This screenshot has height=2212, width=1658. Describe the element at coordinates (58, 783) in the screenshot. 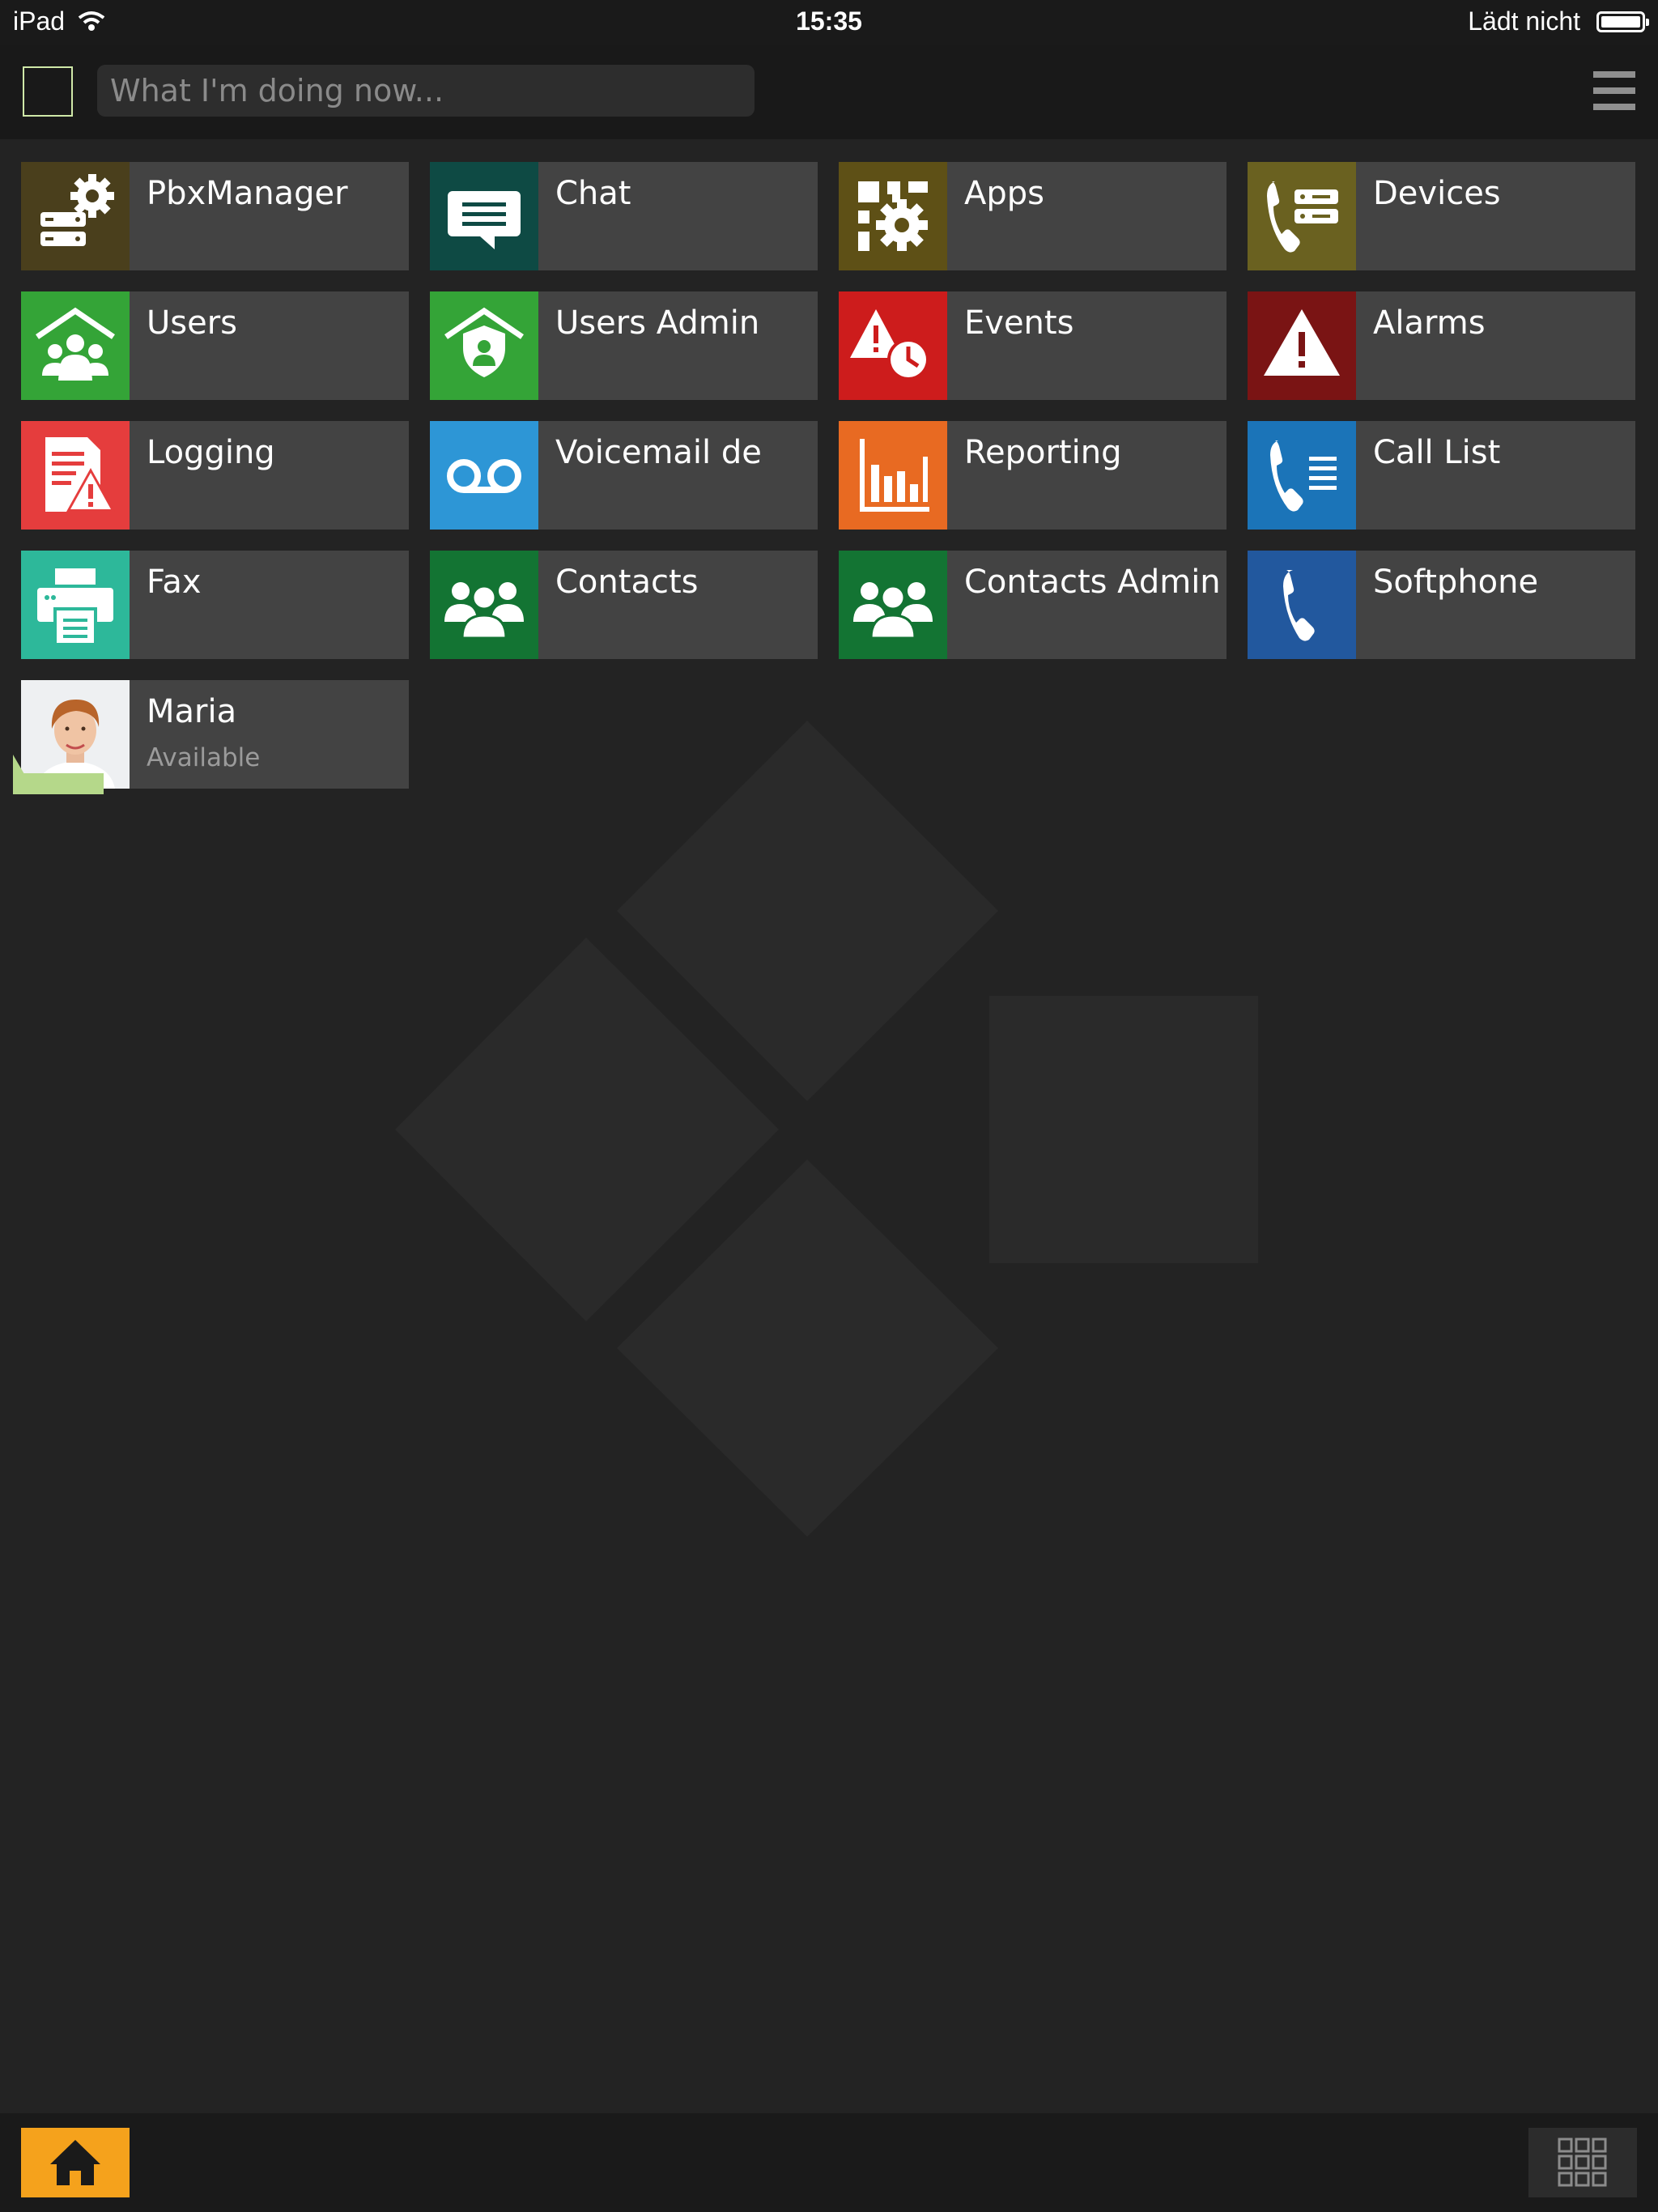

I see `presence-bar` at that location.